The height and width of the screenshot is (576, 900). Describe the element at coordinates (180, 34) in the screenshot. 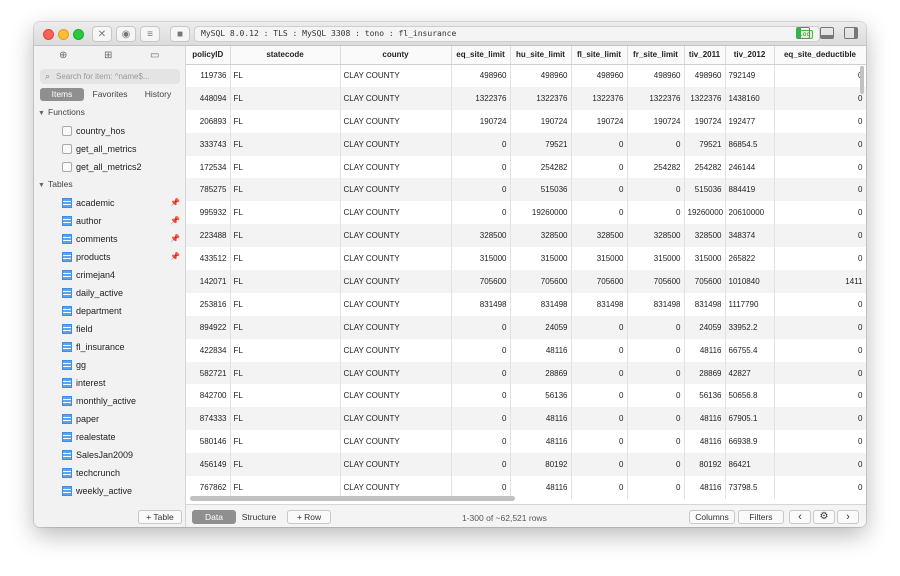

I see `lock-icon: ■` at that location.